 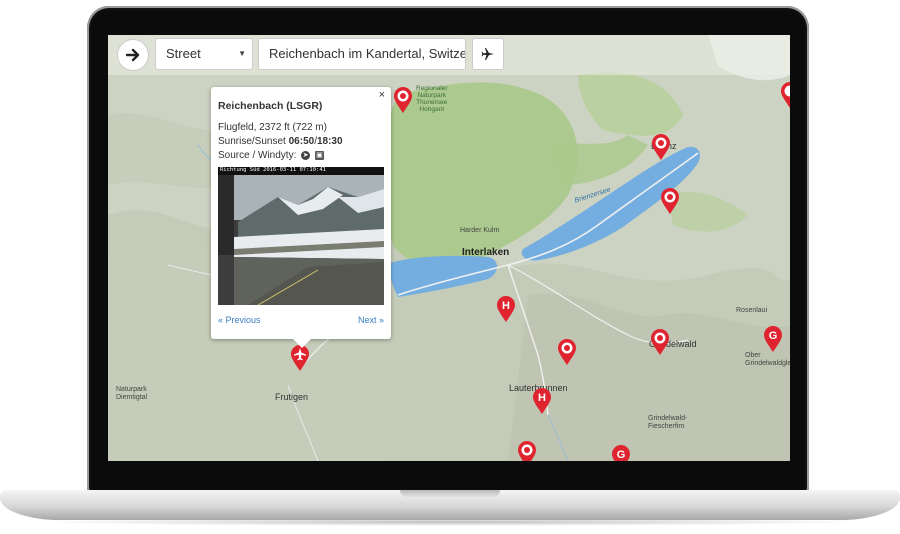 I want to click on plane-icon, so click(x=487, y=54).